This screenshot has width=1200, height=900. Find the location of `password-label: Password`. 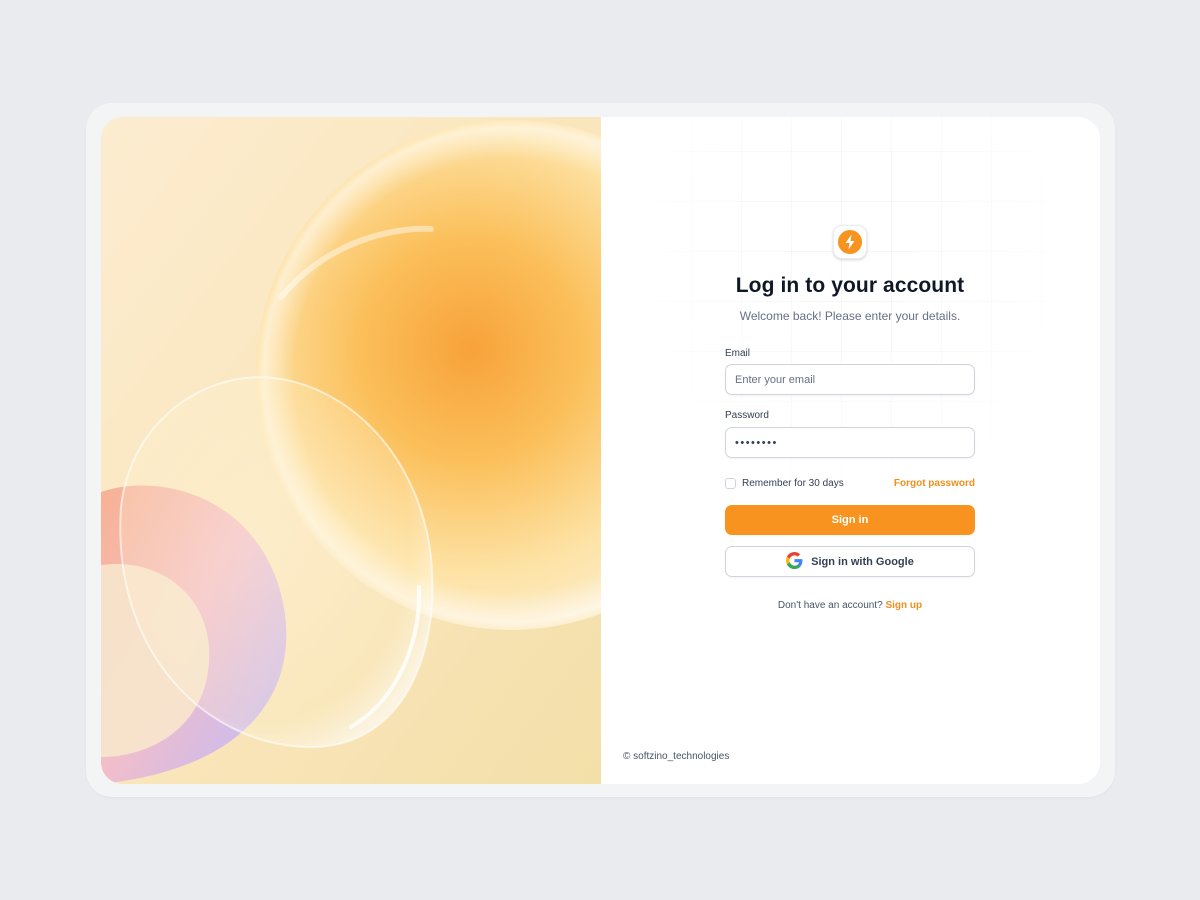

password-label: Password is located at coordinates (747, 415).